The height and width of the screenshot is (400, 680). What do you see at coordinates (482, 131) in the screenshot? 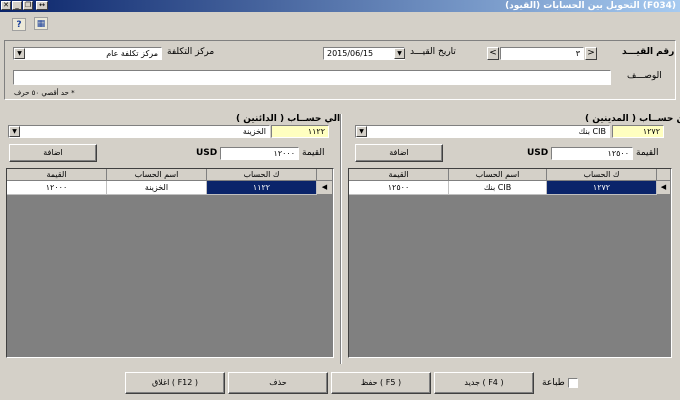
I see `from-account-select: بنك CIB` at bounding box center [482, 131].